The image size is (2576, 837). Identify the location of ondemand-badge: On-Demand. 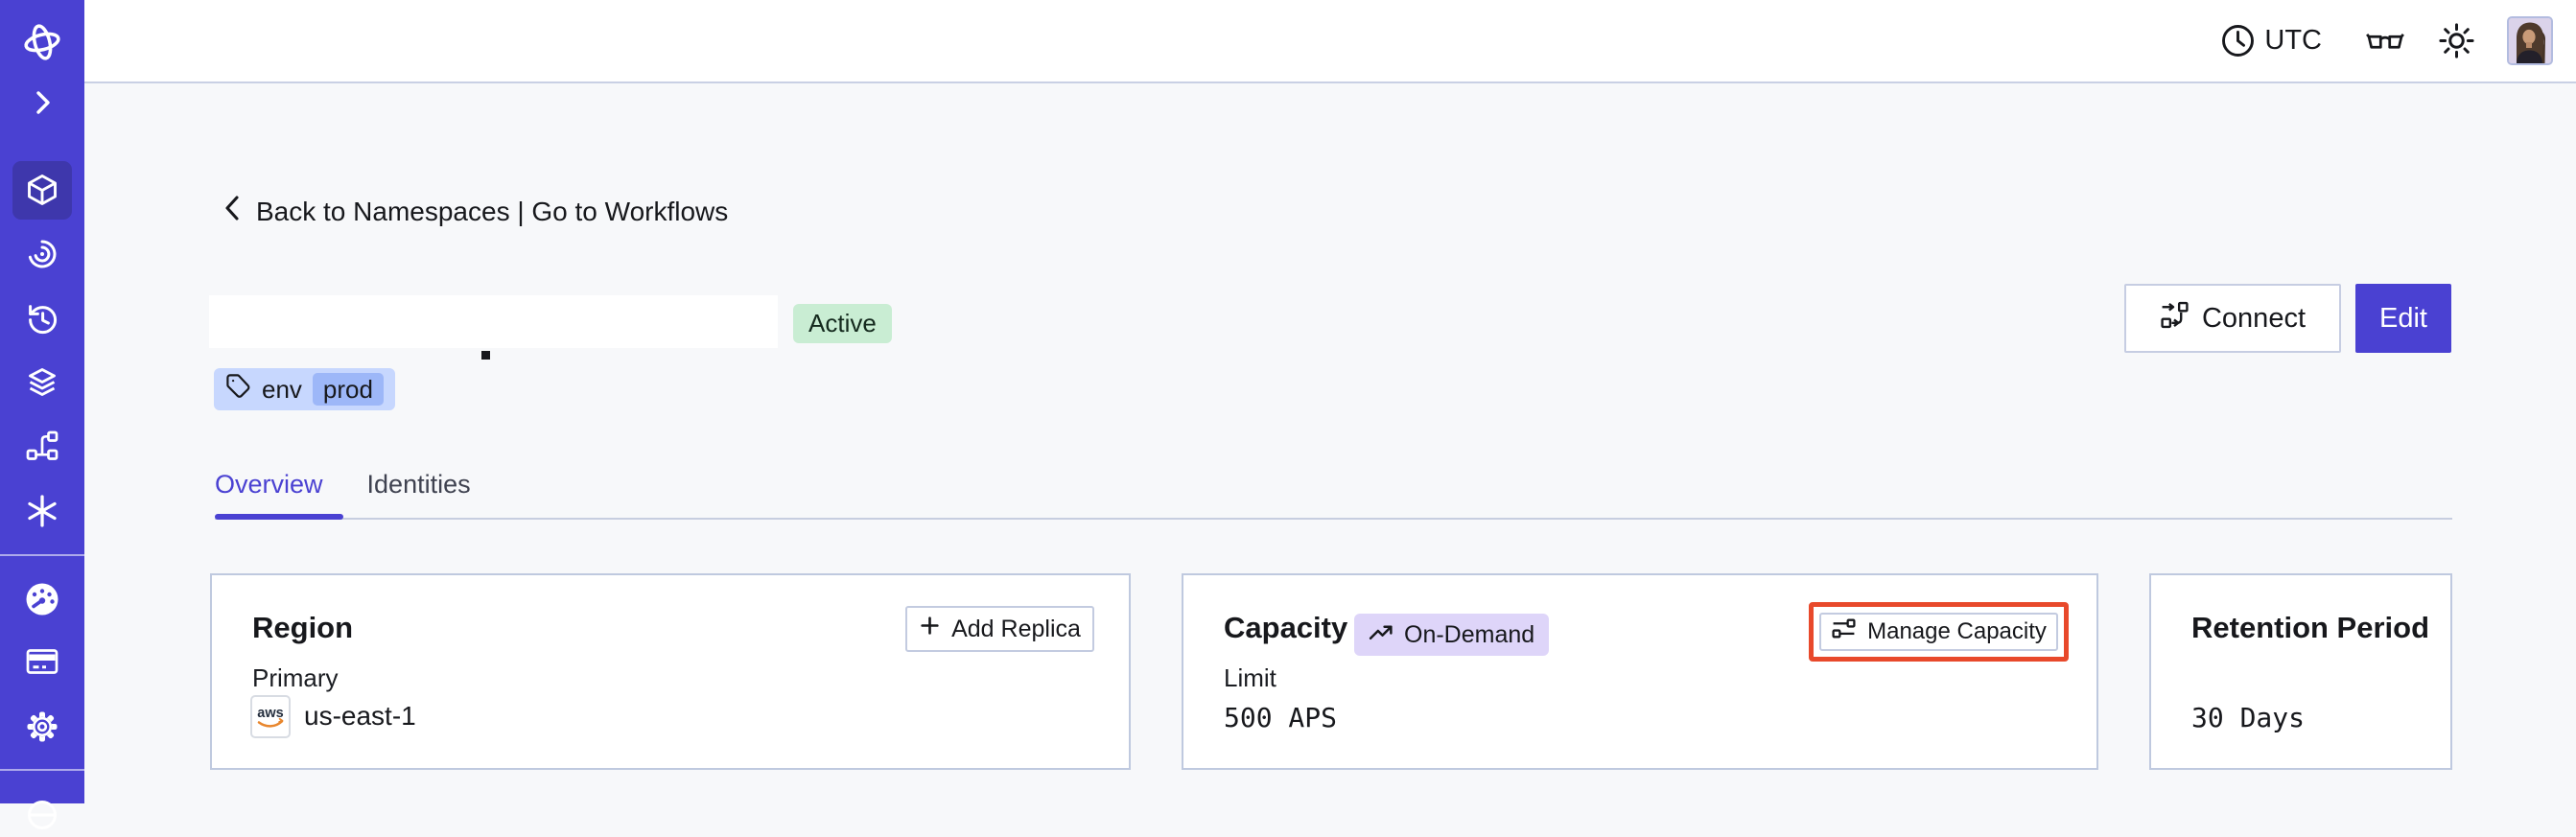
(1452, 635).